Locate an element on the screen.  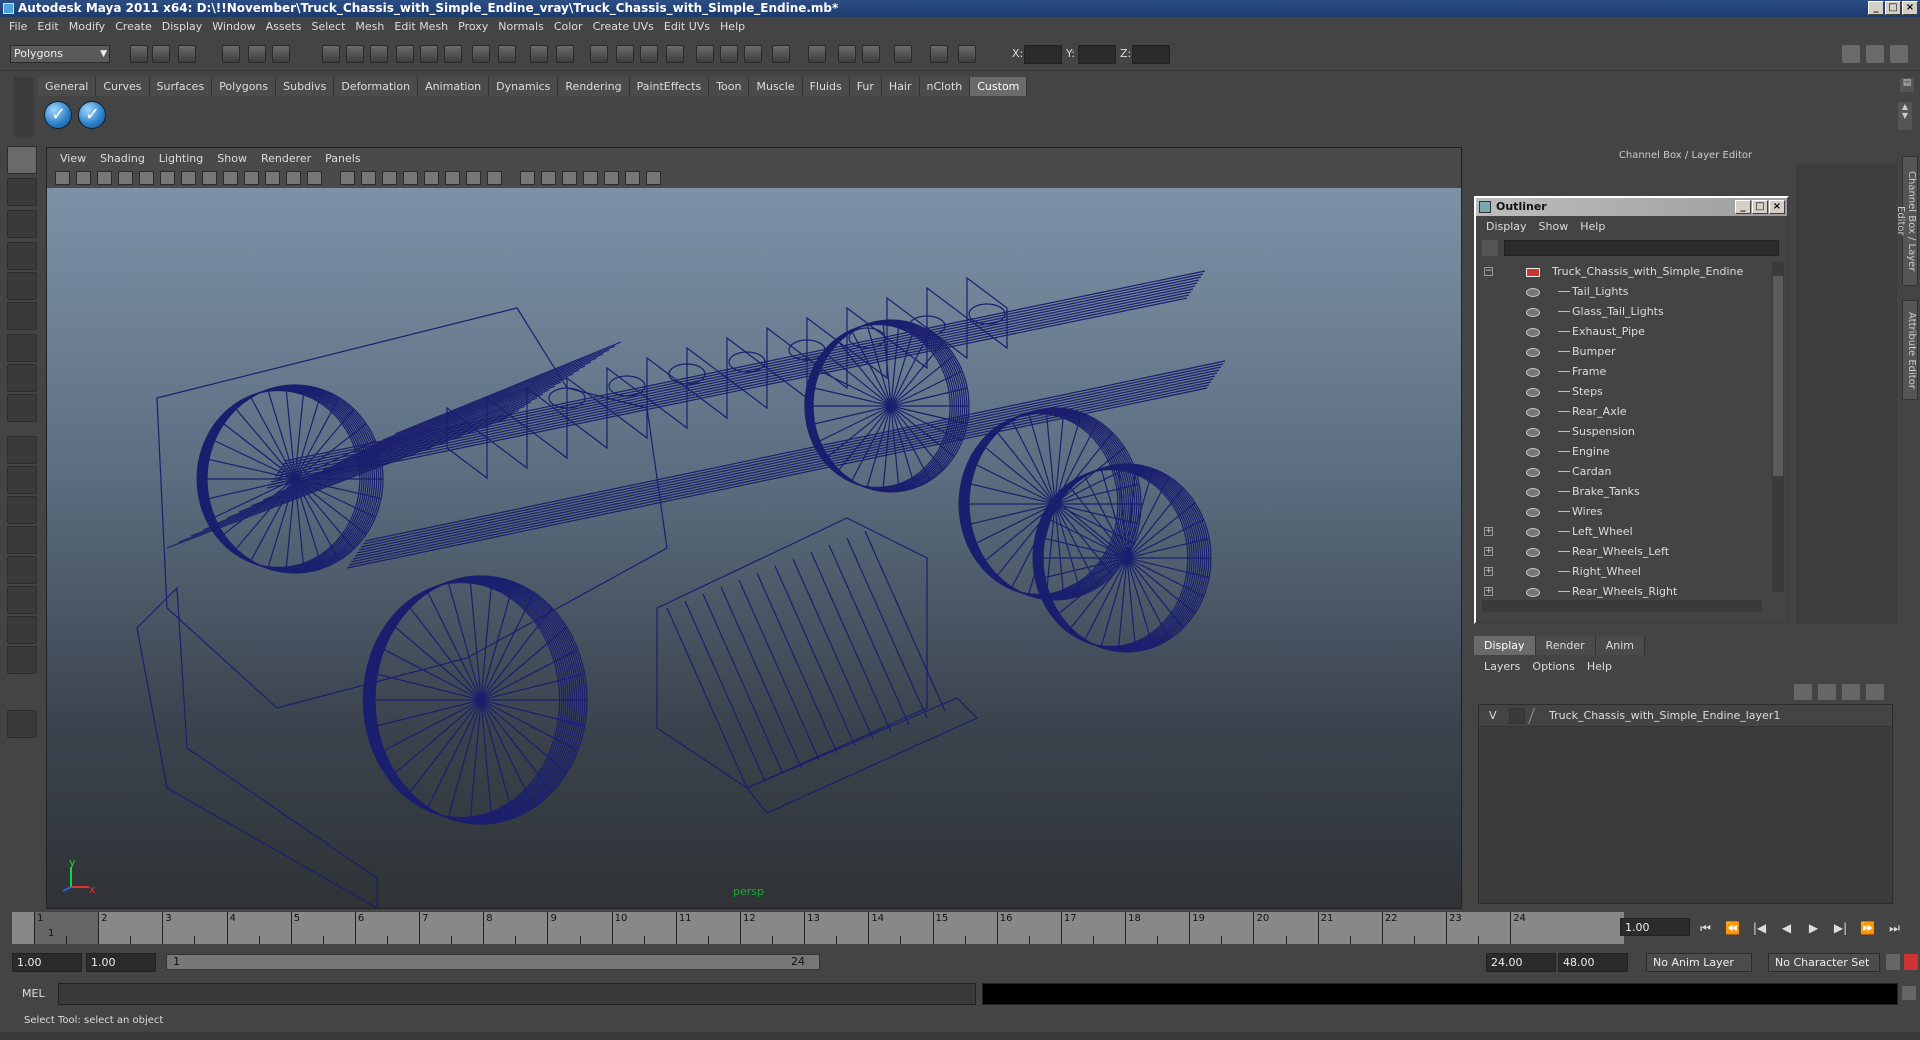
tab-attribute-editor: Attribute Editor is located at coordinates (1910, 350).